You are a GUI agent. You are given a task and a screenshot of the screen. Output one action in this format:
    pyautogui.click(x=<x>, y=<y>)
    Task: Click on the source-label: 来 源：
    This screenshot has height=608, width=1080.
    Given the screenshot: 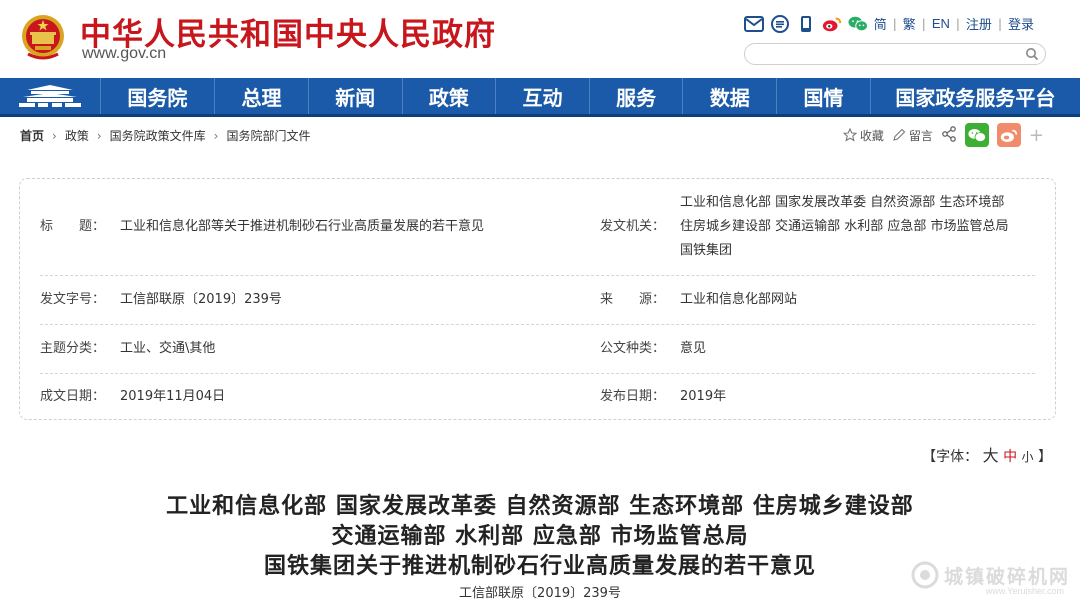 What is the action you would take?
    pyautogui.click(x=633, y=299)
    